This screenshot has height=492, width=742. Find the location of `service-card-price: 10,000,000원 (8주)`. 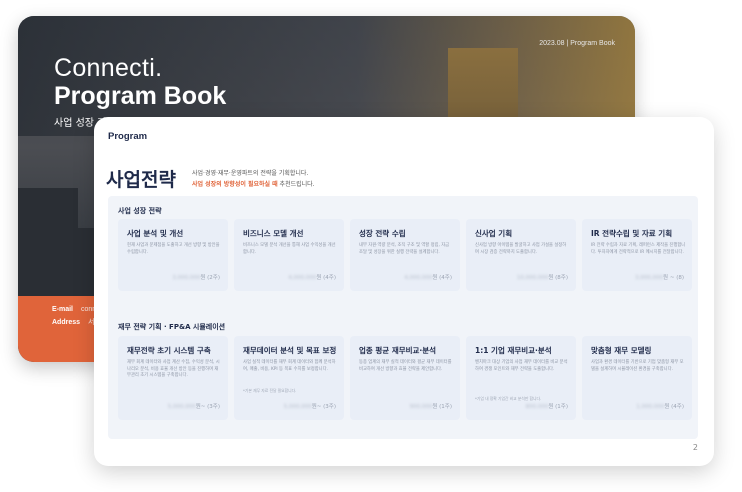

service-card-price: 10,000,000원 (8주) is located at coordinates (542, 278).